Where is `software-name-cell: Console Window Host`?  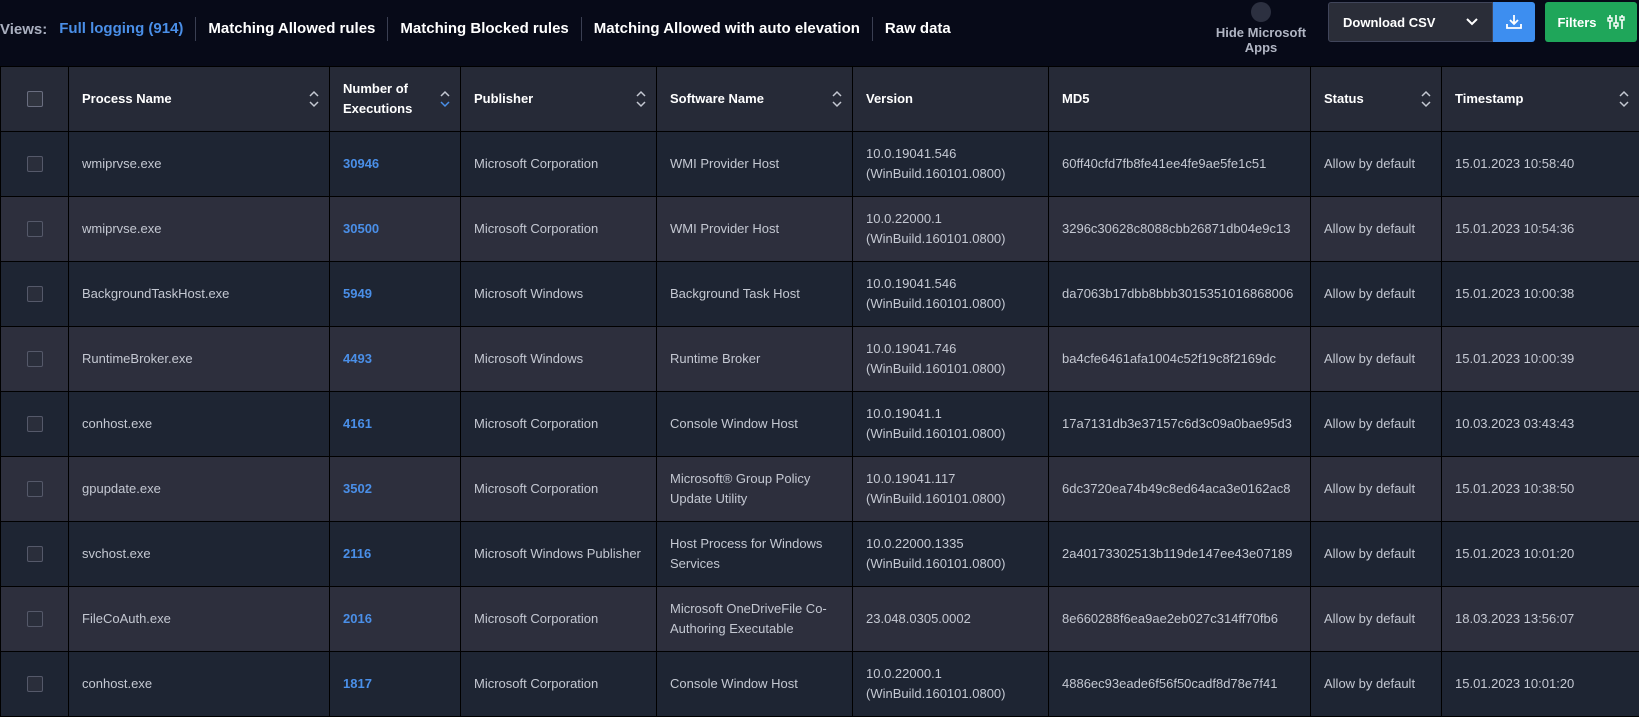 software-name-cell: Console Window Host is located at coordinates (755, 684).